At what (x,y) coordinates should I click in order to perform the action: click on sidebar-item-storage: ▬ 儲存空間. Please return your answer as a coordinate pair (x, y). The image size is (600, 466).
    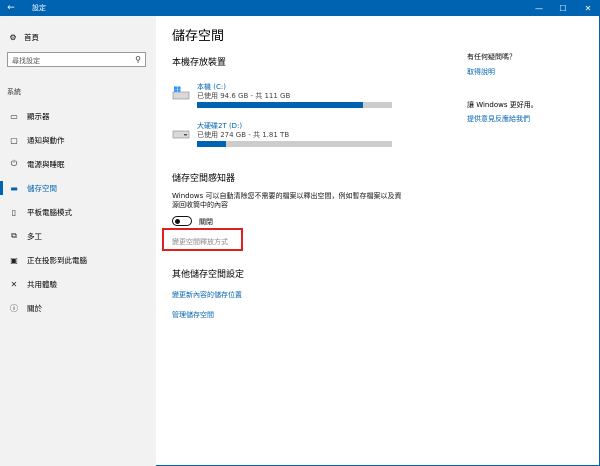
    Looking at the image, I should click on (78, 188).